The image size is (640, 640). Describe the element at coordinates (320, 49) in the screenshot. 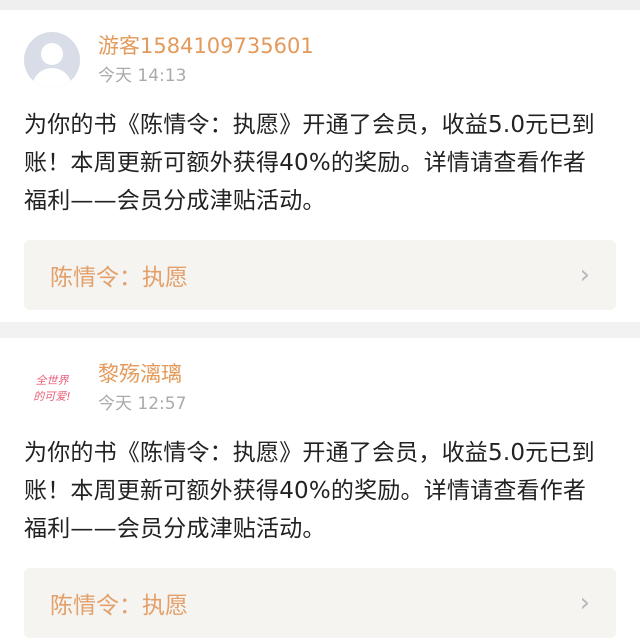

I see `notification-header: 游客1584109735601 今天 14:13` at that location.